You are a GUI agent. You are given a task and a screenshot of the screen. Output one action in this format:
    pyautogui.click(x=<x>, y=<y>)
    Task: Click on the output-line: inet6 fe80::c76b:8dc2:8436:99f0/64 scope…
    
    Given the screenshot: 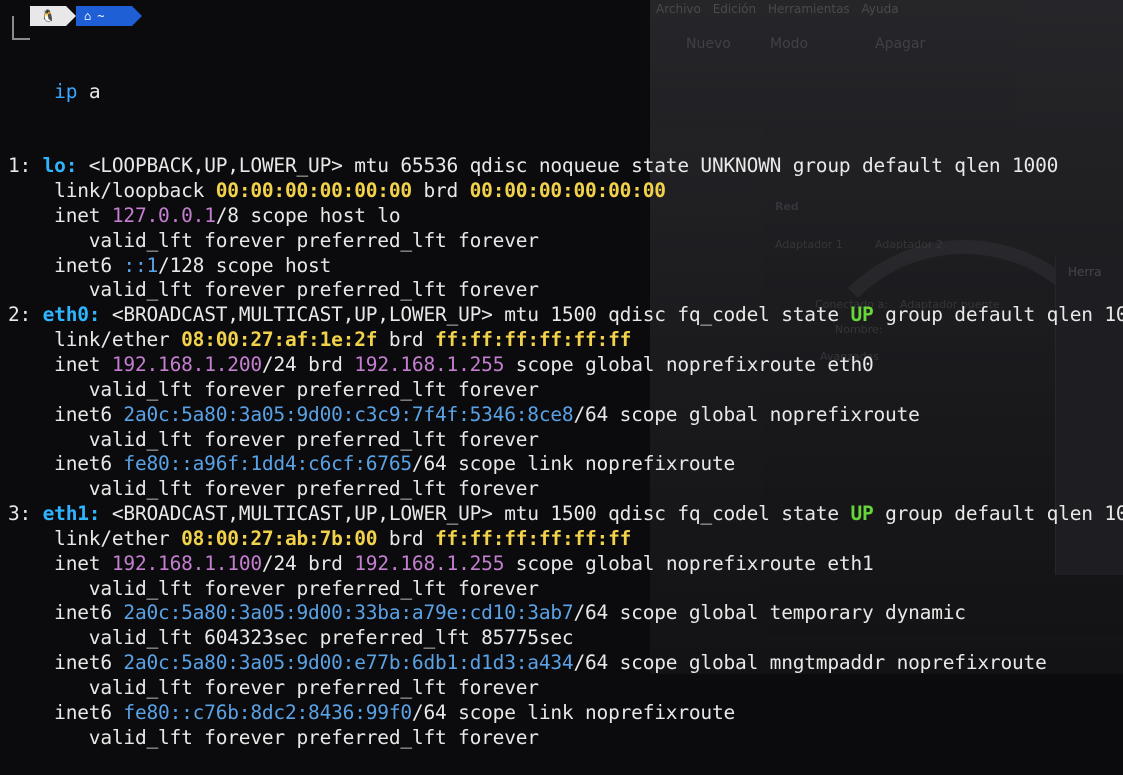 What is the action you would take?
    pyautogui.click(x=565, y=713)
    